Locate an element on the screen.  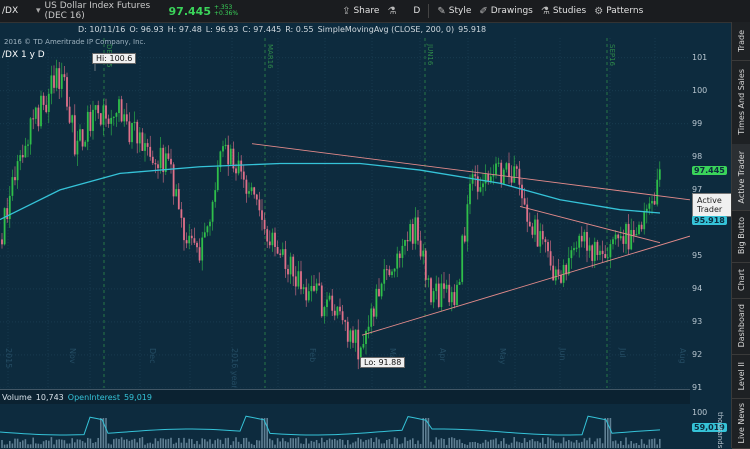
tab-chart: Chart is located at coordinates (741, 280).